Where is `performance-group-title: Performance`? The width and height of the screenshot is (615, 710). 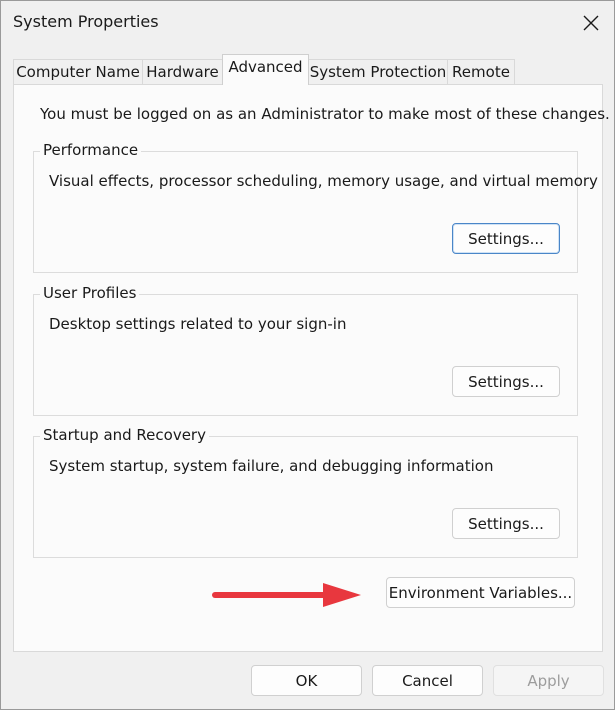 performance-group-title: Performance is located at coordinates (91, 150).